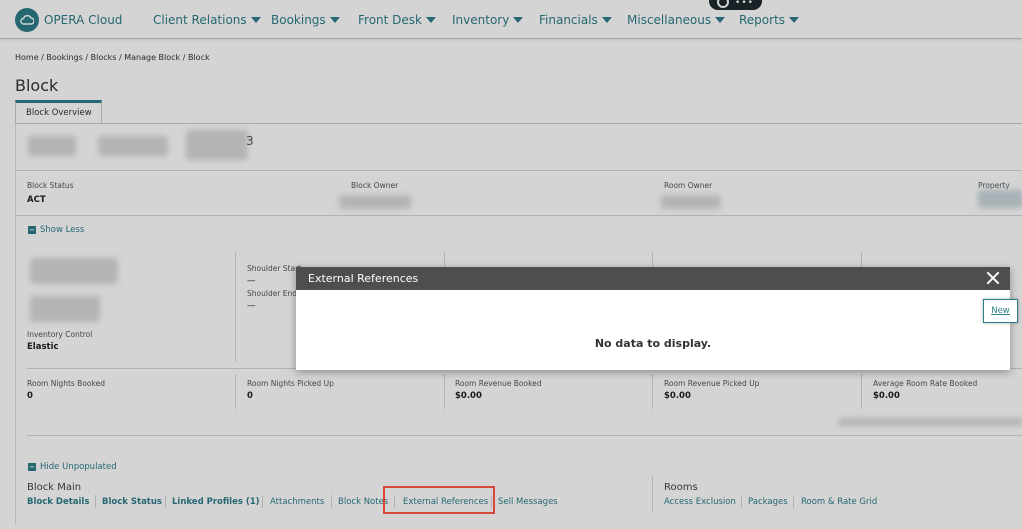  What do you see at coordinates (653, 318) in the screenshot?
I see `external-references-dialog: External References No data to display.` at bounding box center [653, 318].